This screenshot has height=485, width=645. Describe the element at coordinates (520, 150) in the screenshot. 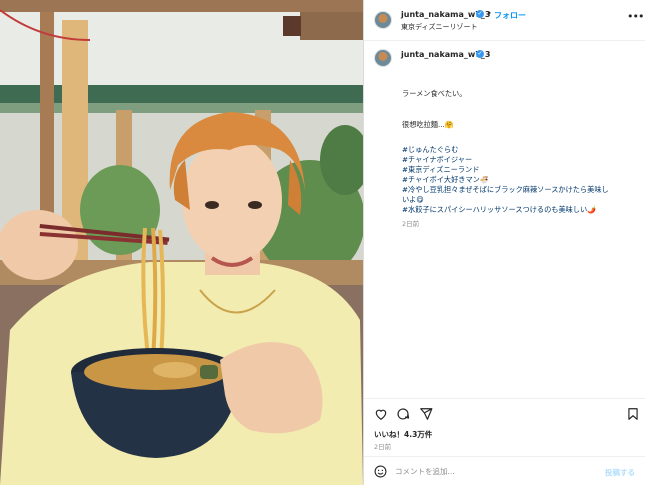

I see `hashtag-link: #じゅんたぐらむ` at that location.